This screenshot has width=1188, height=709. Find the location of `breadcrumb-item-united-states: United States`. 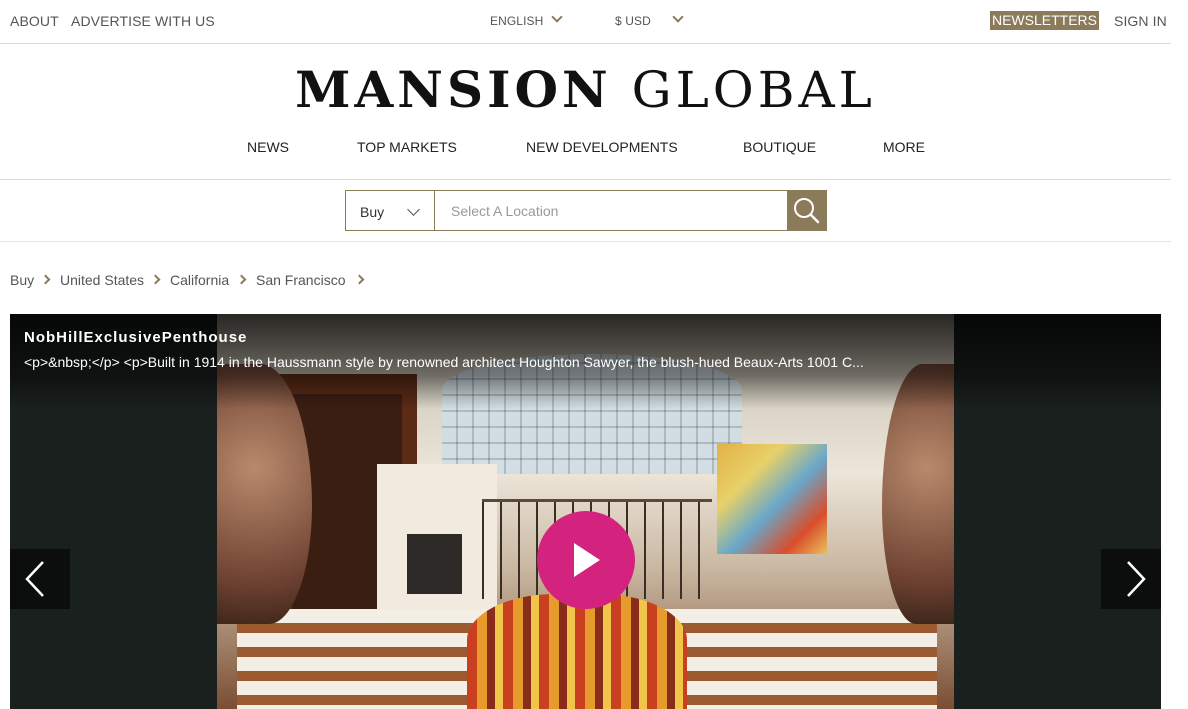

breadcrumb-item-united-states: United States is located at coordinates (102, 280).